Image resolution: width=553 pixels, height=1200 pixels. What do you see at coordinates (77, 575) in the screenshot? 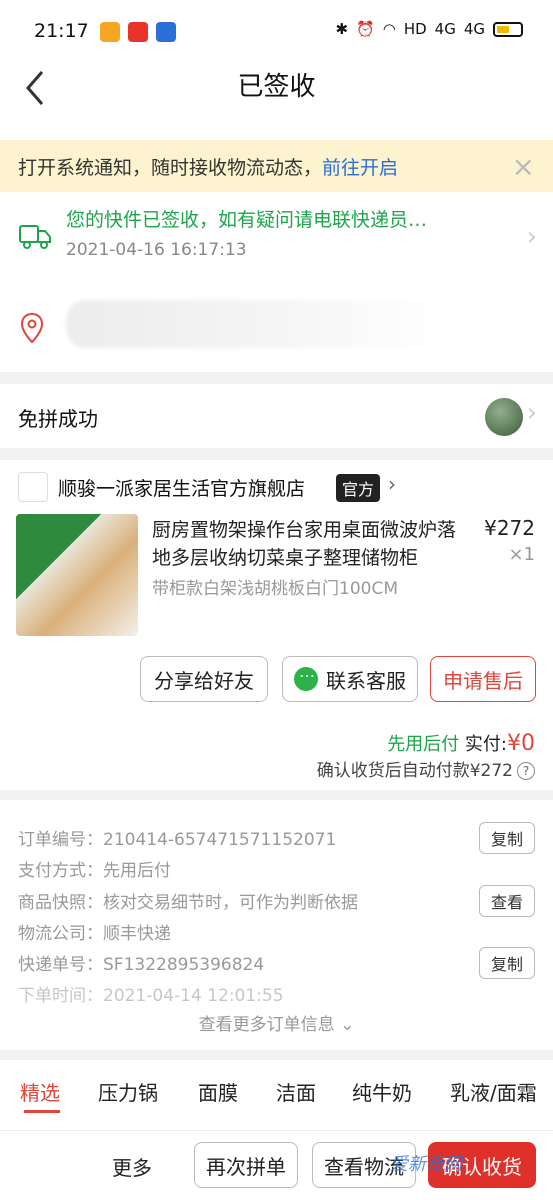
I see `product-image` at bounding box center [77, 575].